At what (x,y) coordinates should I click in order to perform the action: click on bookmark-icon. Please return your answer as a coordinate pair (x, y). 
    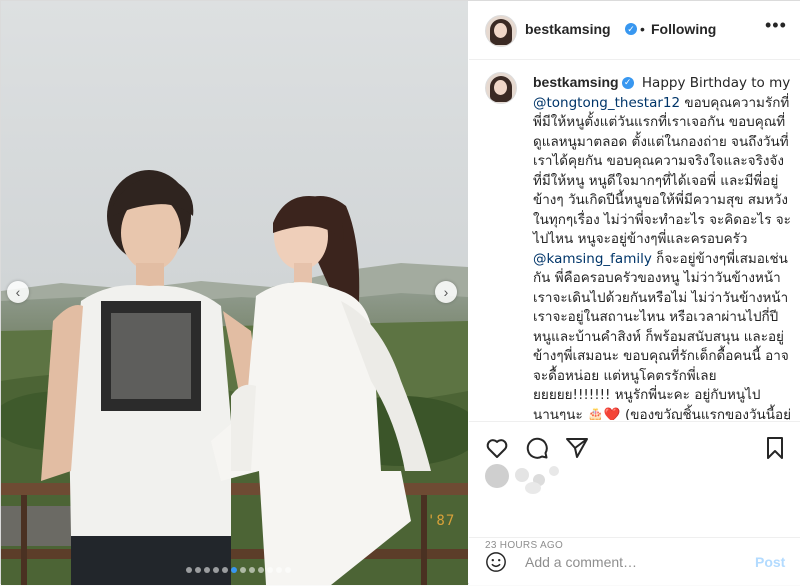
    Looking at the image, I should click on (775, 448).